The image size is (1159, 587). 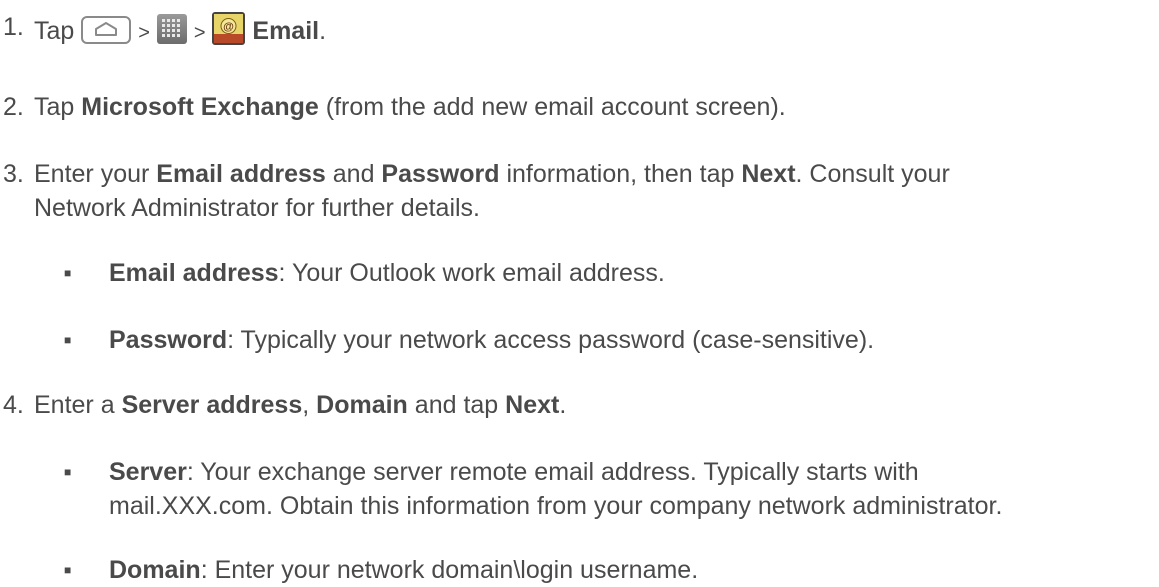 What do you see at coordinates (171, 29) in the screenshot?
I see `apps-icon` at bounding box center [171, 29].